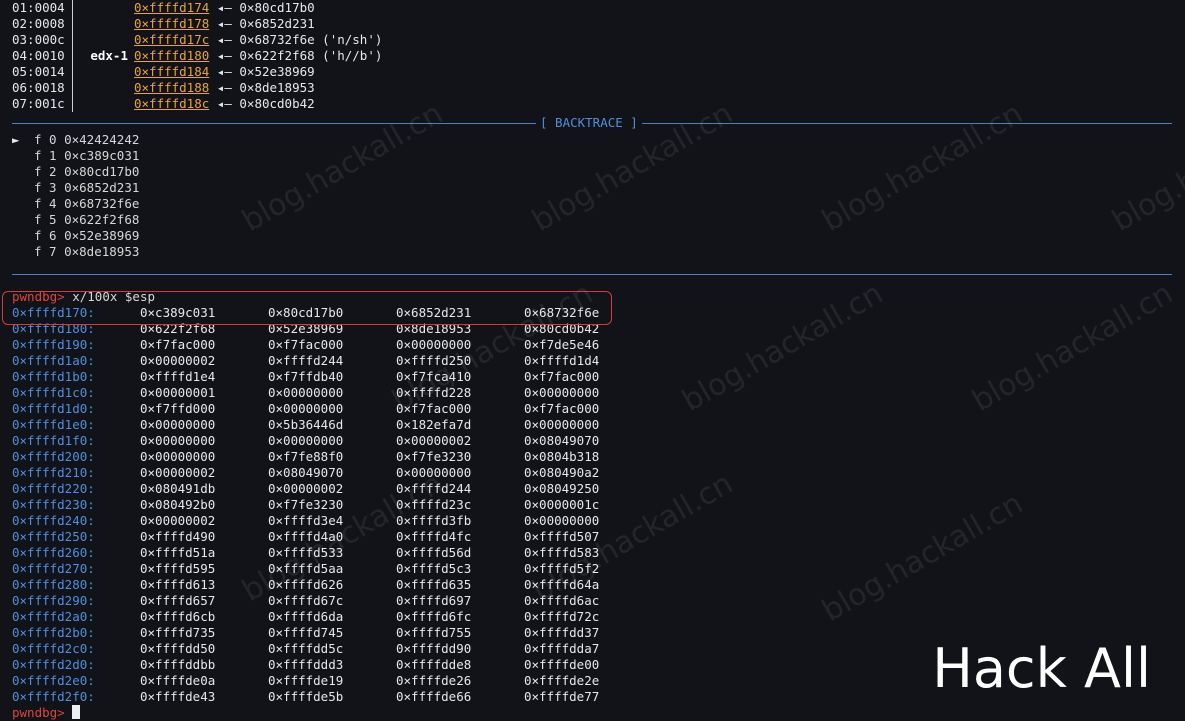 The image size is (1185, 721). What do you see at coordinates (38, 712) in the screenshot?
I see `prompt: pwndbg>` at bounding box center [38, 712].